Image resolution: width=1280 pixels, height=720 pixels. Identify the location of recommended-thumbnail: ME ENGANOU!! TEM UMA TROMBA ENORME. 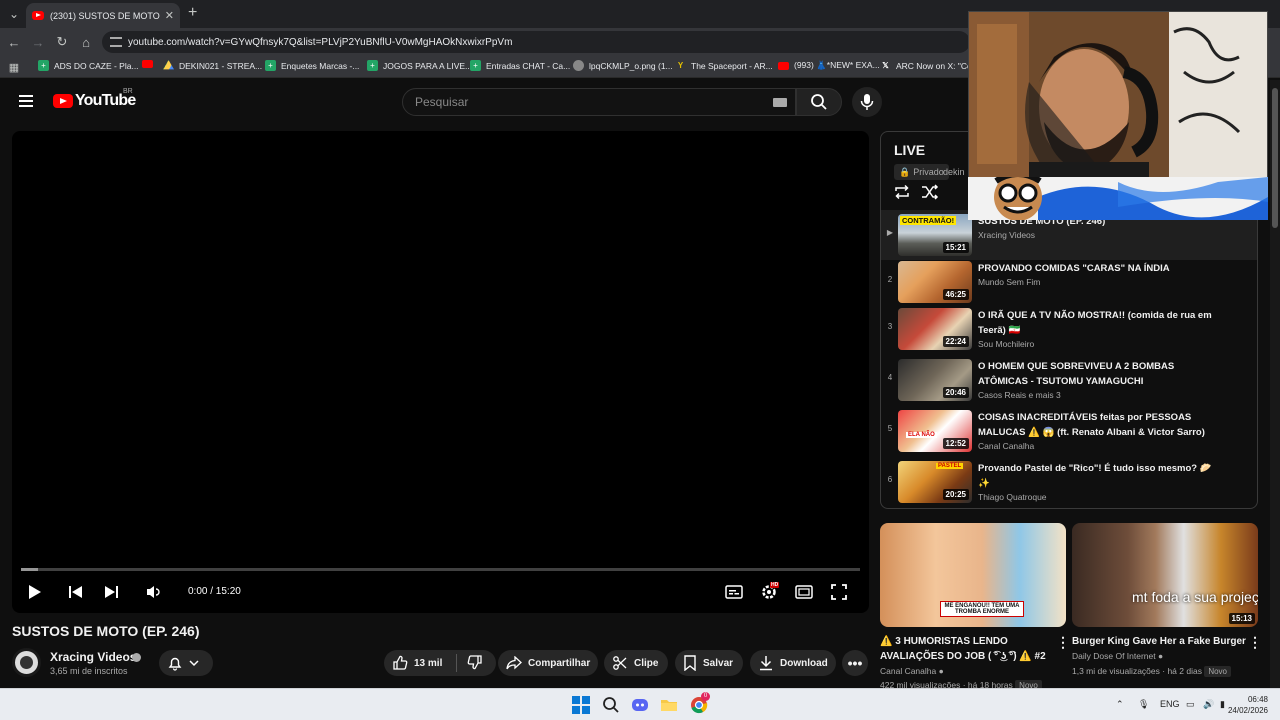
(973, 575).